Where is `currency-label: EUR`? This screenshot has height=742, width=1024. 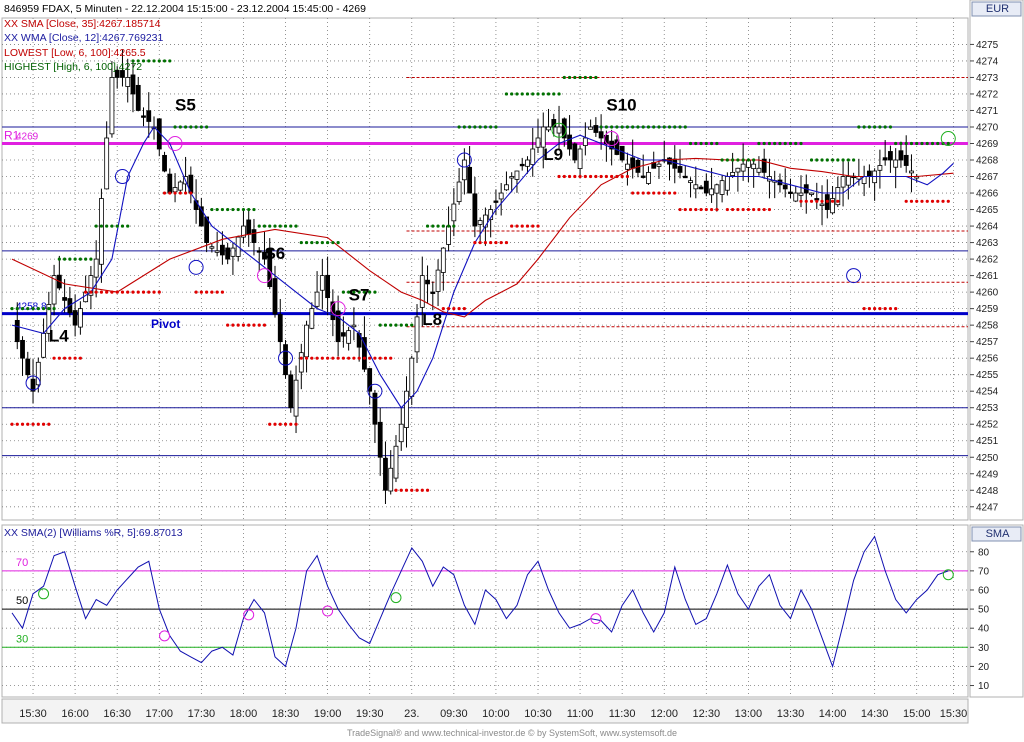
currency-label: EUR is located at coordinates (997, 9).